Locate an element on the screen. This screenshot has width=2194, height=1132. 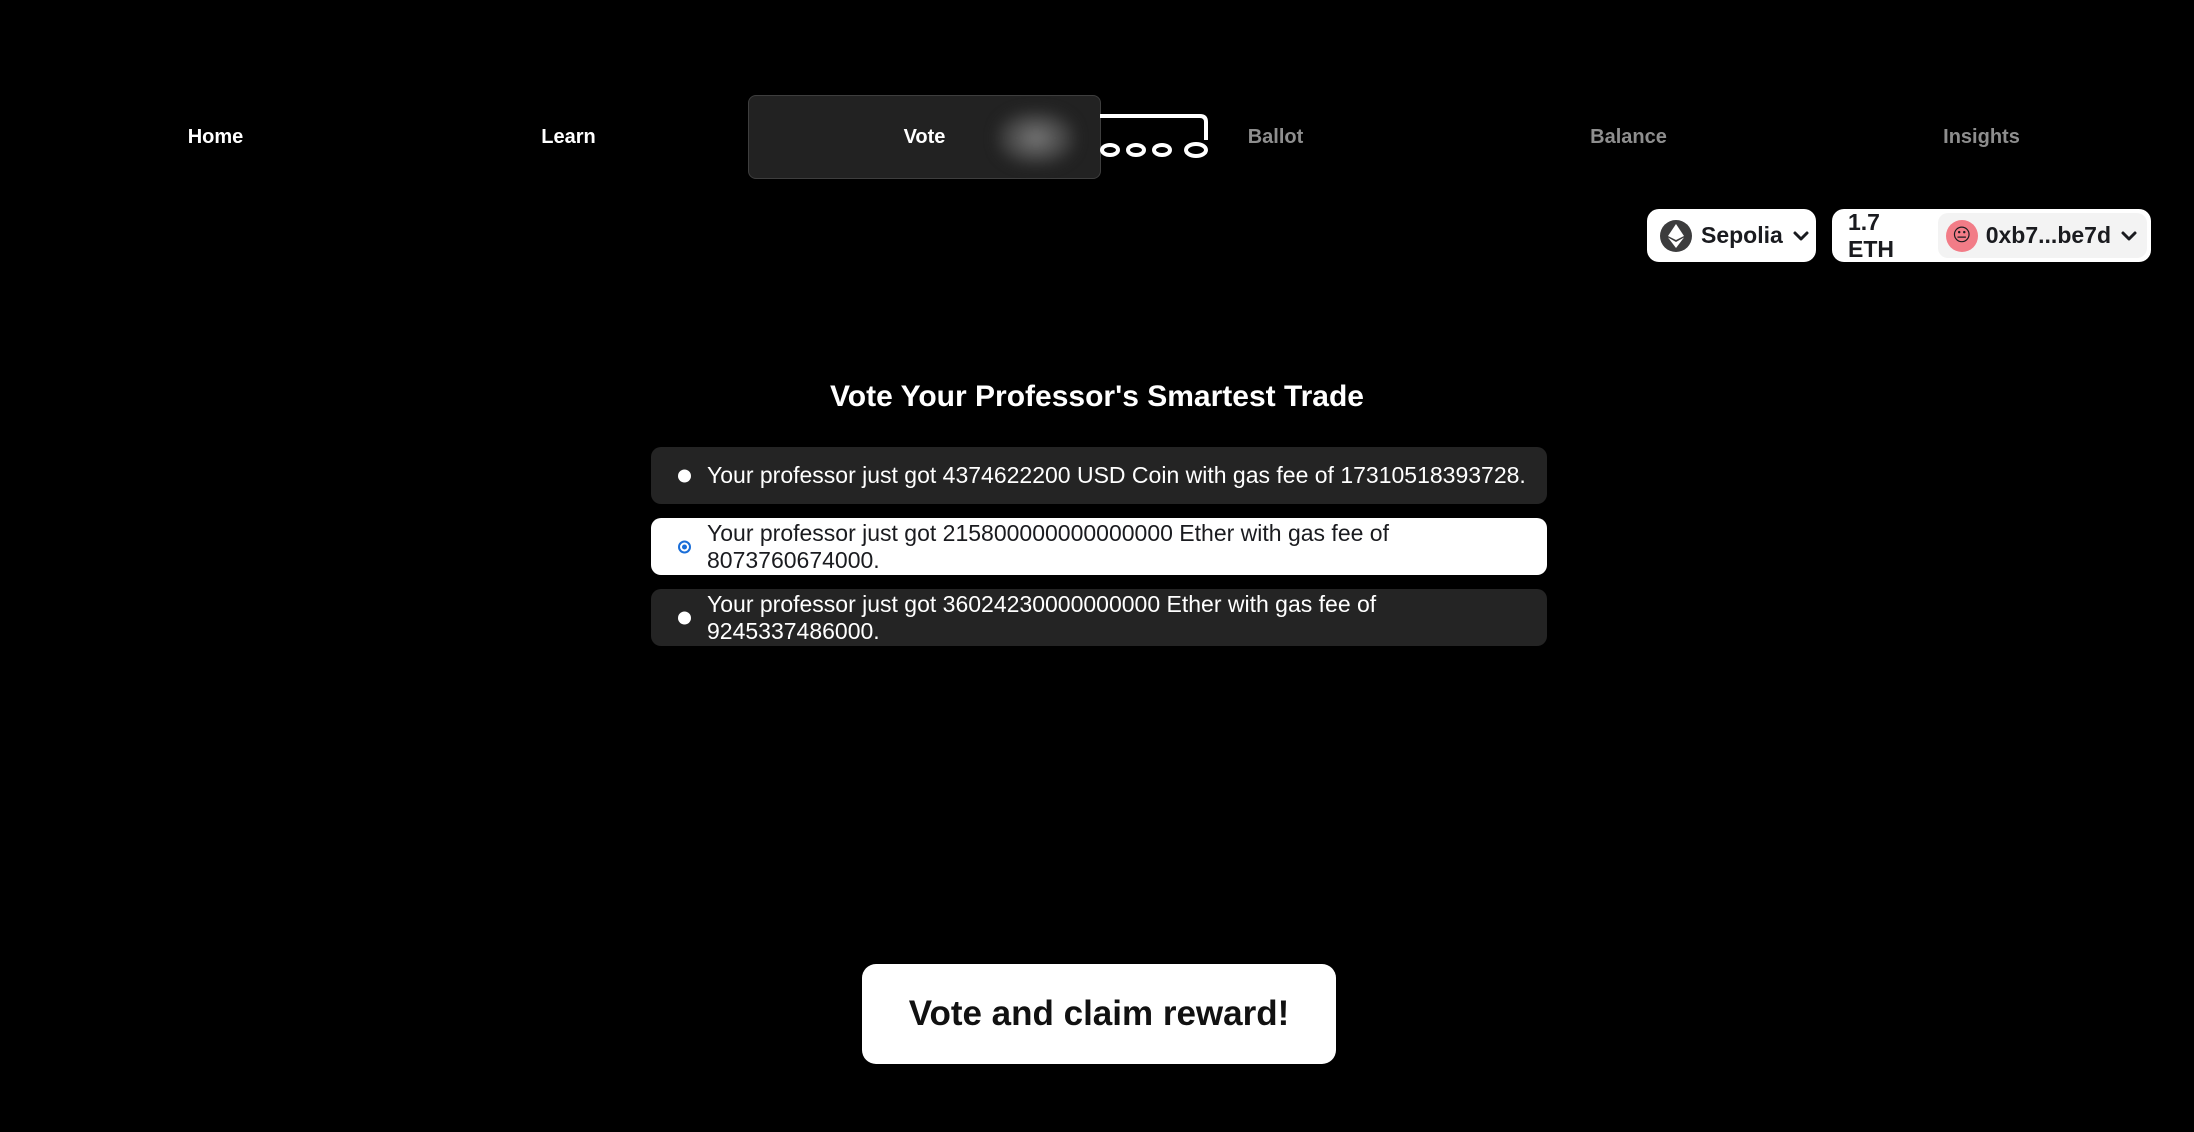
ethereum-icon is located at coordinates (1676, 235).